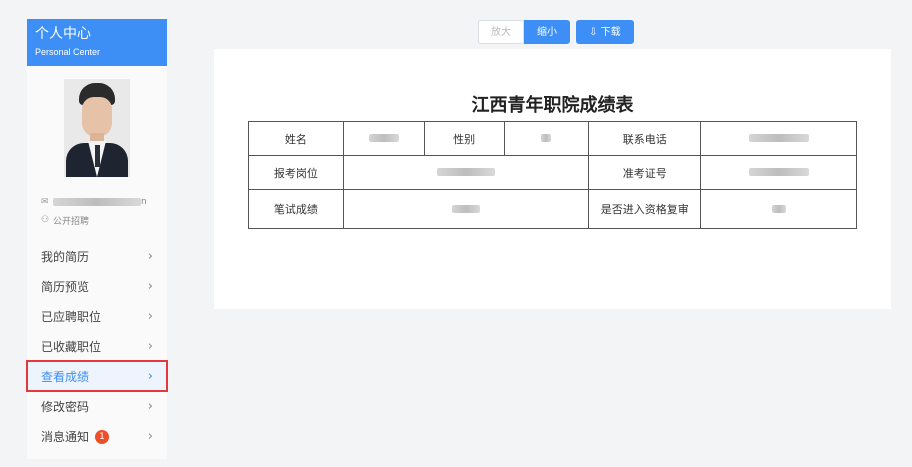 The image size is (912, 467). Describe the element at coordinates (71, 221) in the screenshot. I see `recruit-type: 公开招聘` at that location.